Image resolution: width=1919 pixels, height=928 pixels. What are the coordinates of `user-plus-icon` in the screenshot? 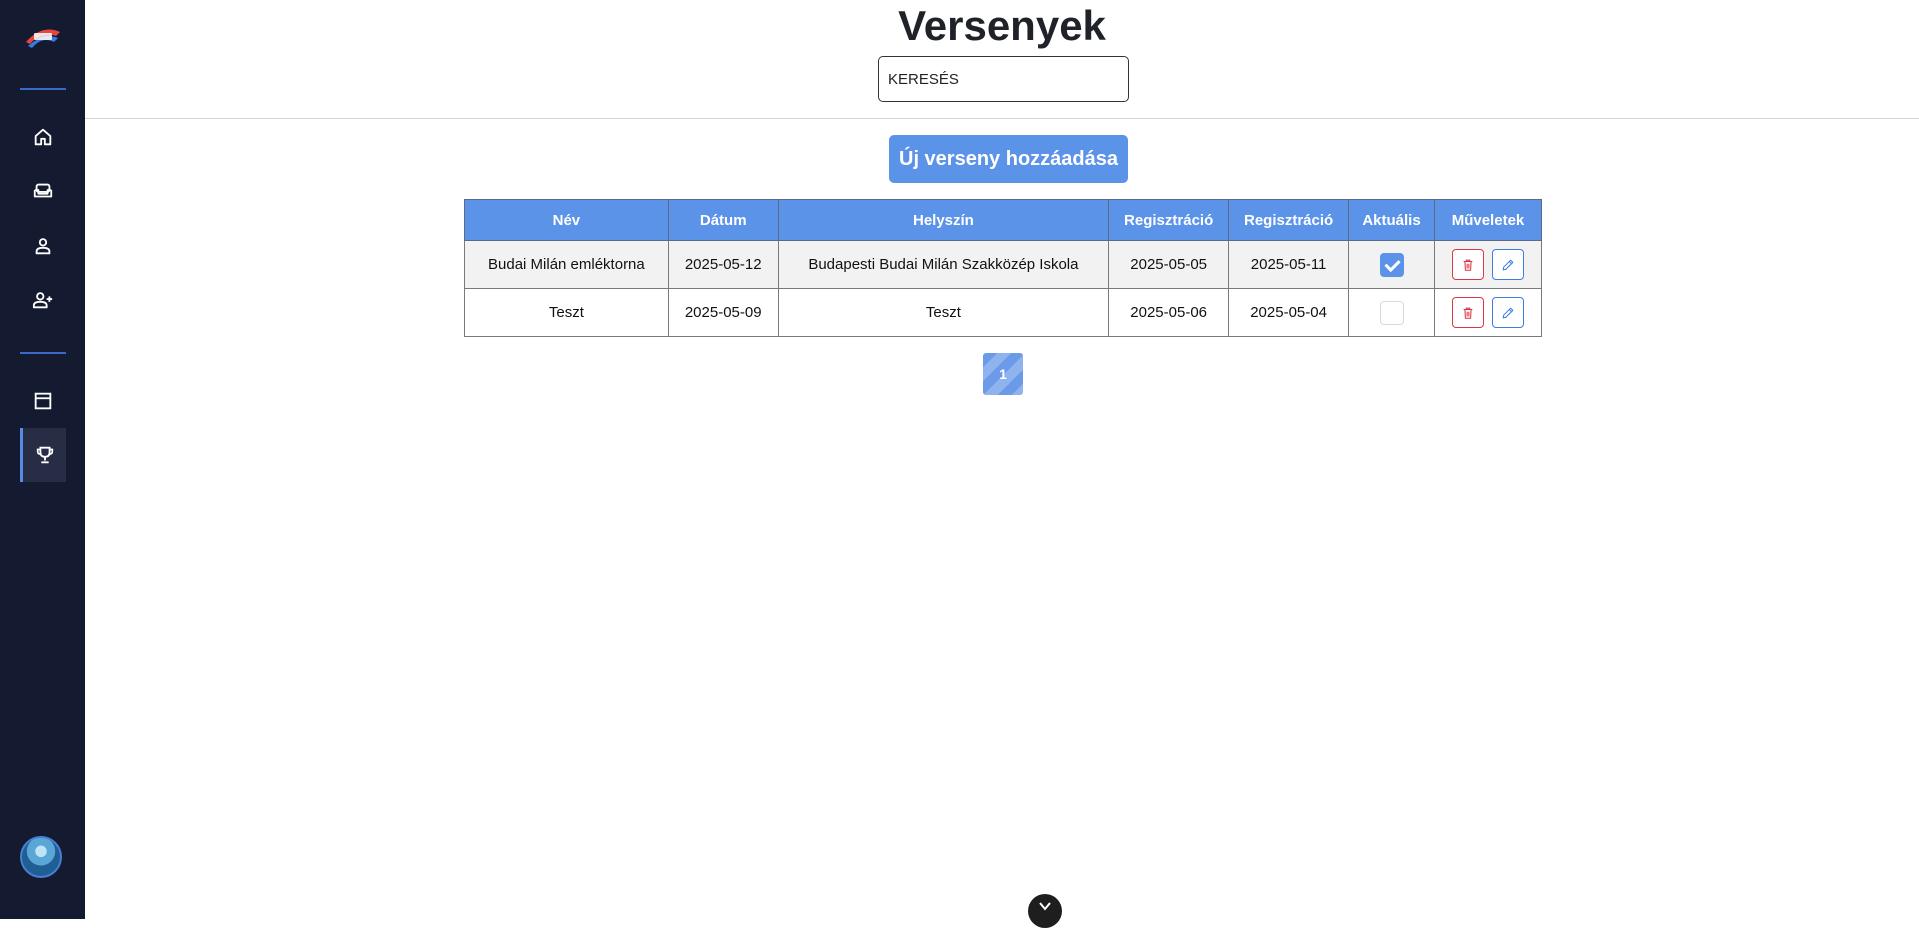 It's located at (42, 300).